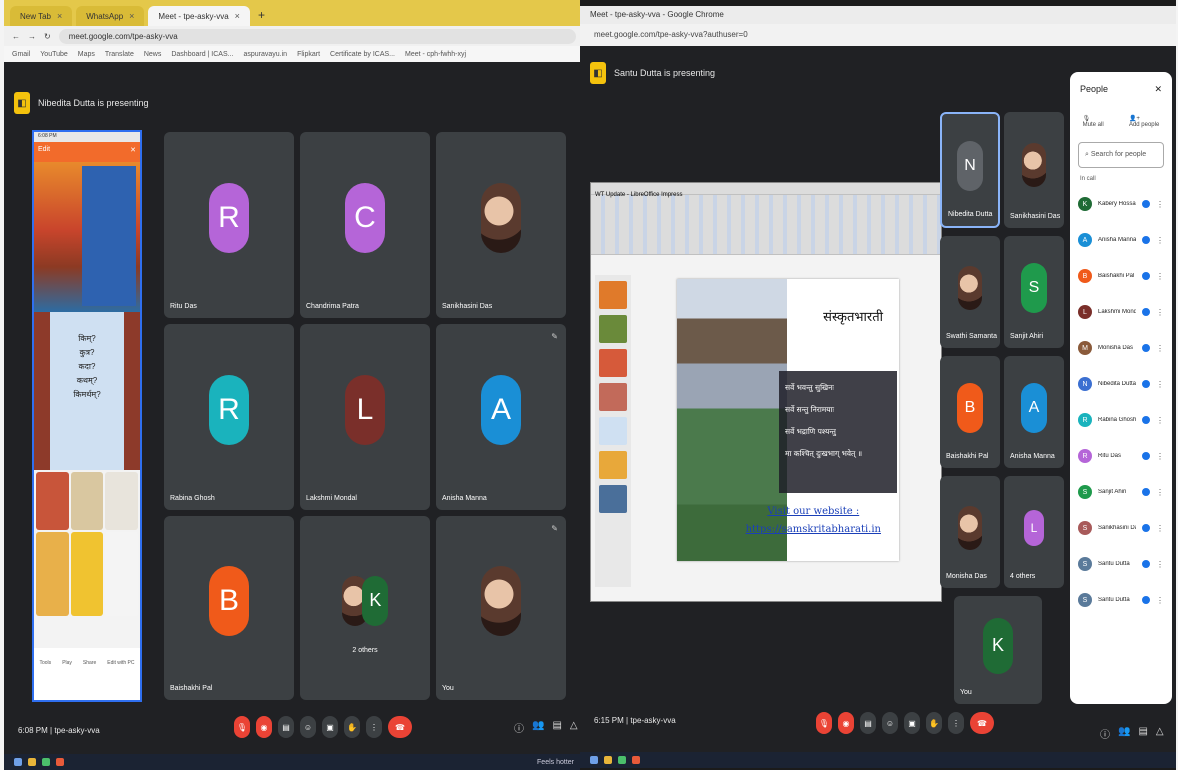 The width and height of the screenshot is (1178, 770). I want to click on participant-row: B Baishakhi Pal ⋮, so click(1121, 276).